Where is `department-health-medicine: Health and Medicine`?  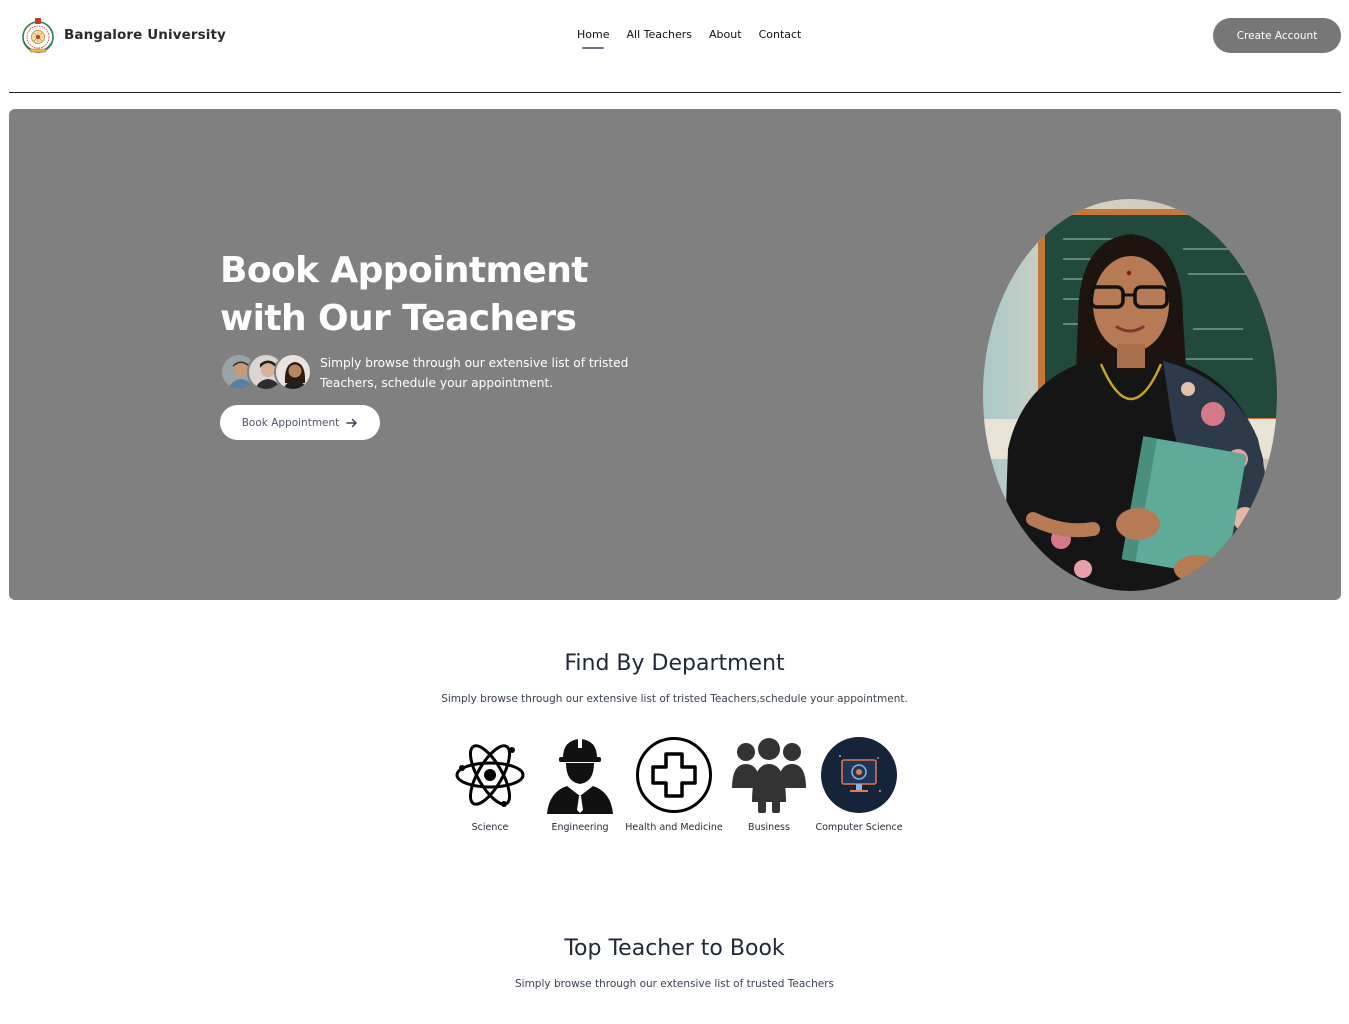
department-health-medicine: Health and Medicine is located at coordinates (674, 784).